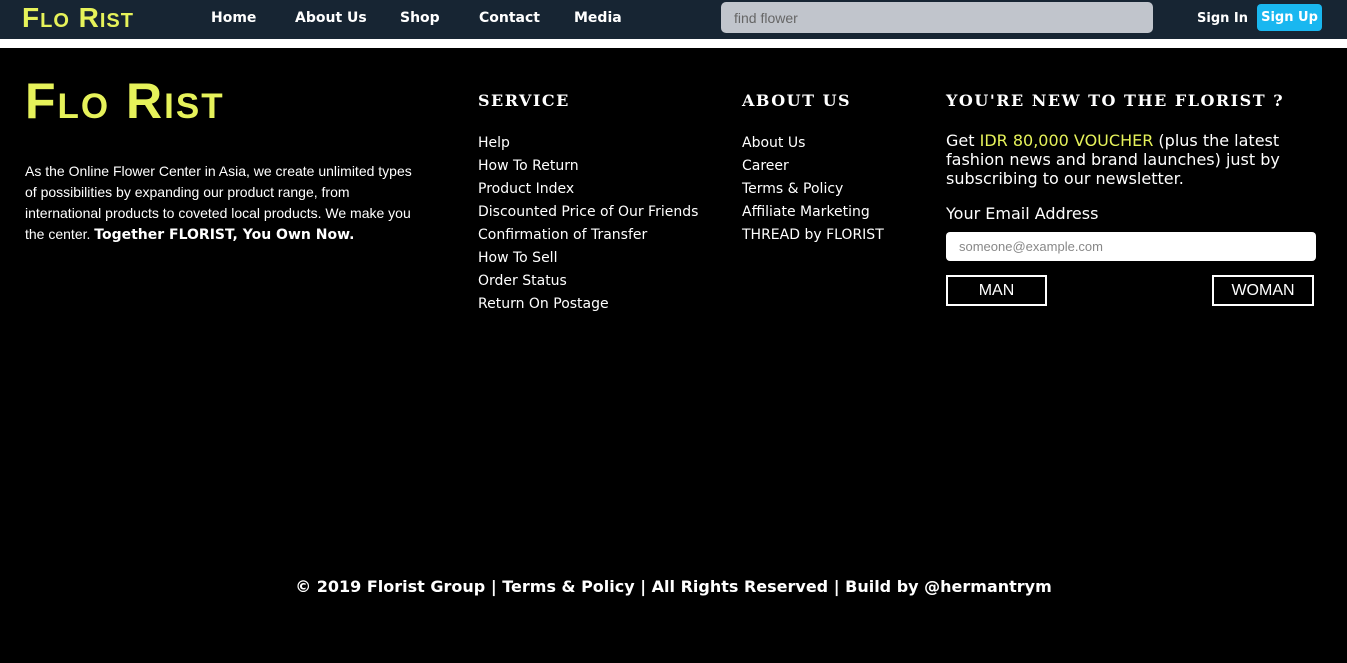 The image size is (1347, 663). I want to click on nav-link-about-us: About Us, so click(331, 18).